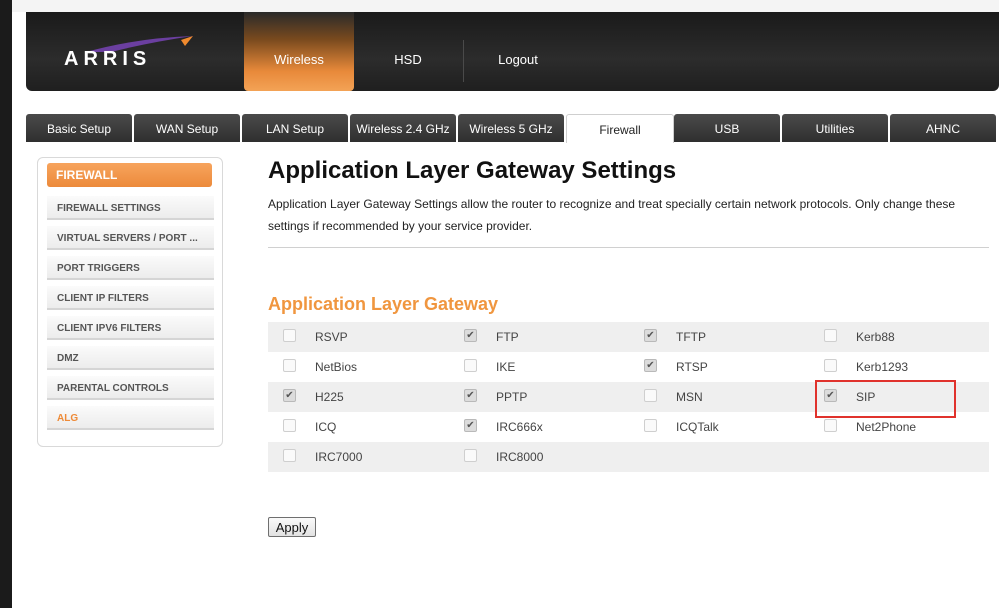 This screenshot has height=608, width=999. I want to click on tab-lan-setup: LAN Setup, so click(295, 128).